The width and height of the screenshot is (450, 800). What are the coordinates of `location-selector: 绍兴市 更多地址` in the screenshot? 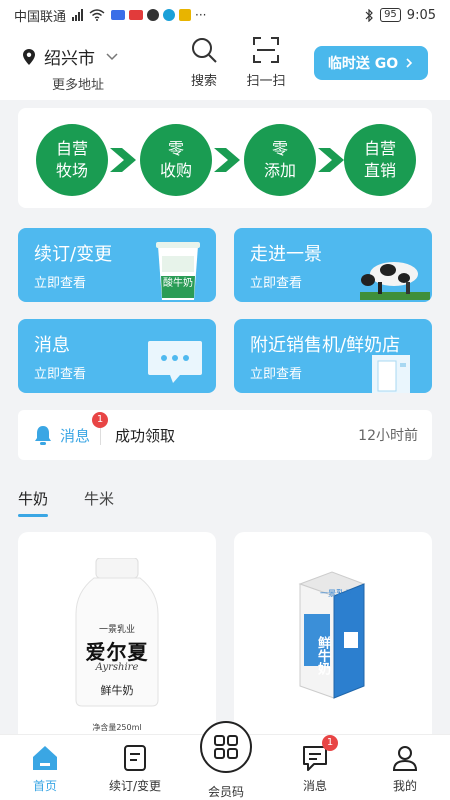 It's located at (74, 68).